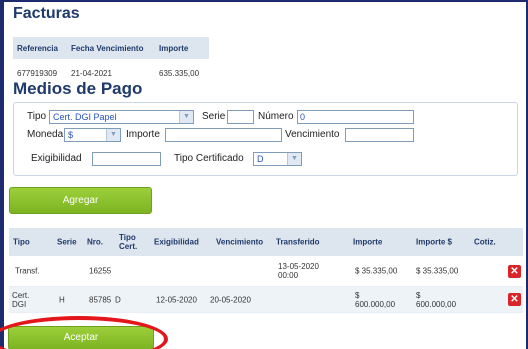 The width and height of the screenshot is (528, 349). Describe the element at coordinates (91, 73) in the screenshot. I see `cell-fecha: 21-04-2021` at that location.